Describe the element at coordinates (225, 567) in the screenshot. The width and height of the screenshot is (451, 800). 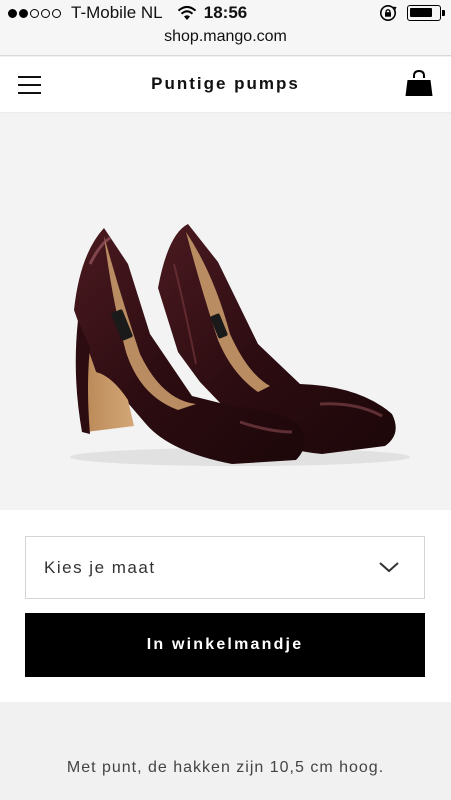
I see `size-select: Kies je maat` at that location.